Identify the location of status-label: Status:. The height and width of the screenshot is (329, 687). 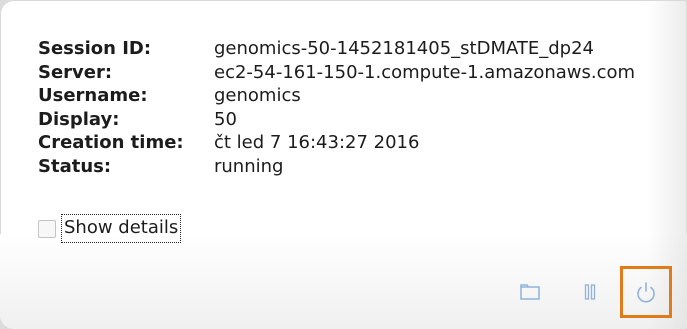
(75, 166).